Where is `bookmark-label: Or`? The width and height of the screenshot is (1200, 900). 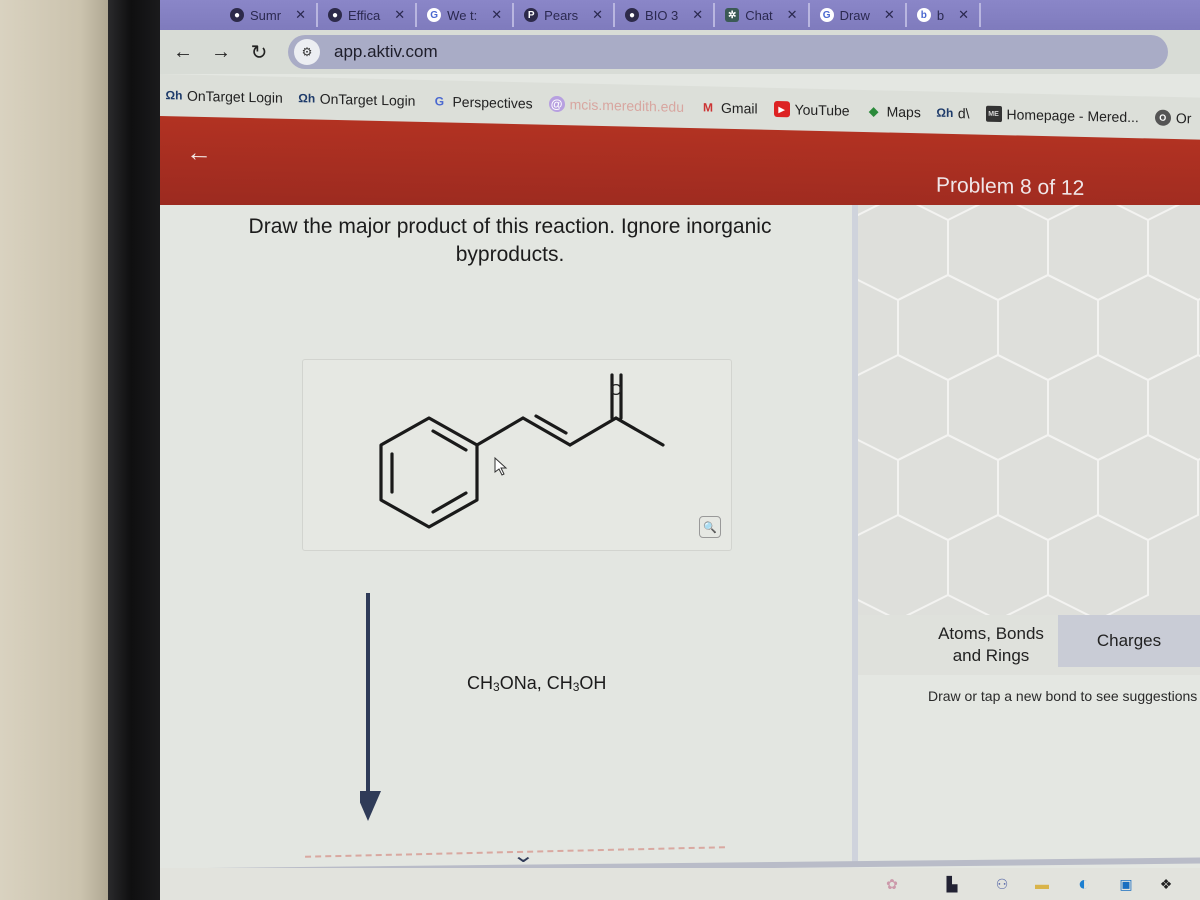
bookmark-label: Or is located at coordinates (1183, 118).